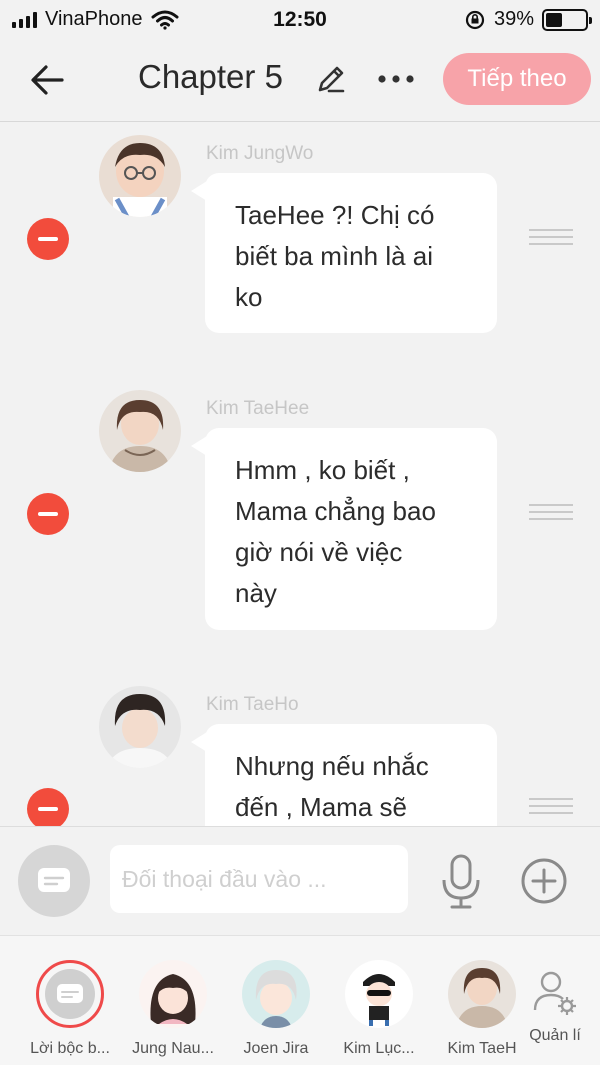 This screenshot has height=1065, width=600. I want to click on manage-characters-button: Quản lí, so click(555, 1006).